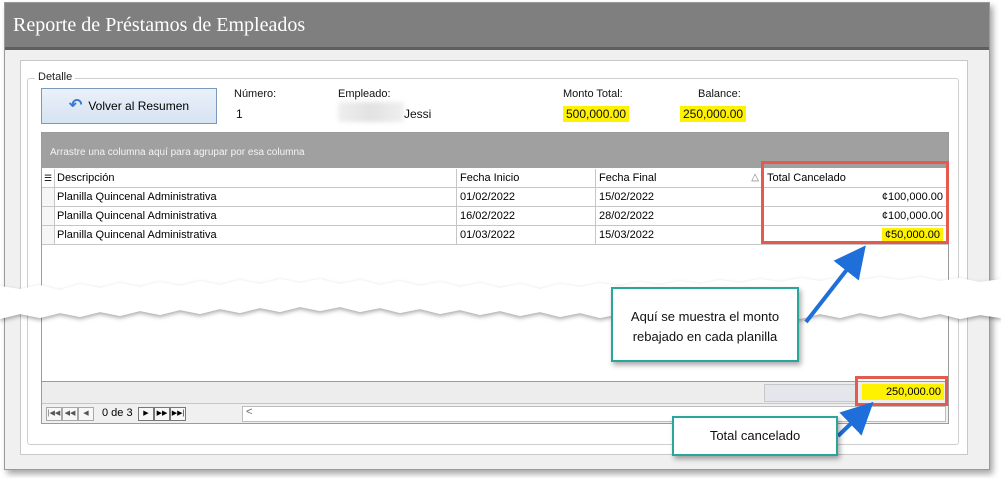 This screenshot has width=1001, height=478. Describe the element at coordinates (855, 202) in the screenshot. I see `total-cancelado-highlight-box` at that location.